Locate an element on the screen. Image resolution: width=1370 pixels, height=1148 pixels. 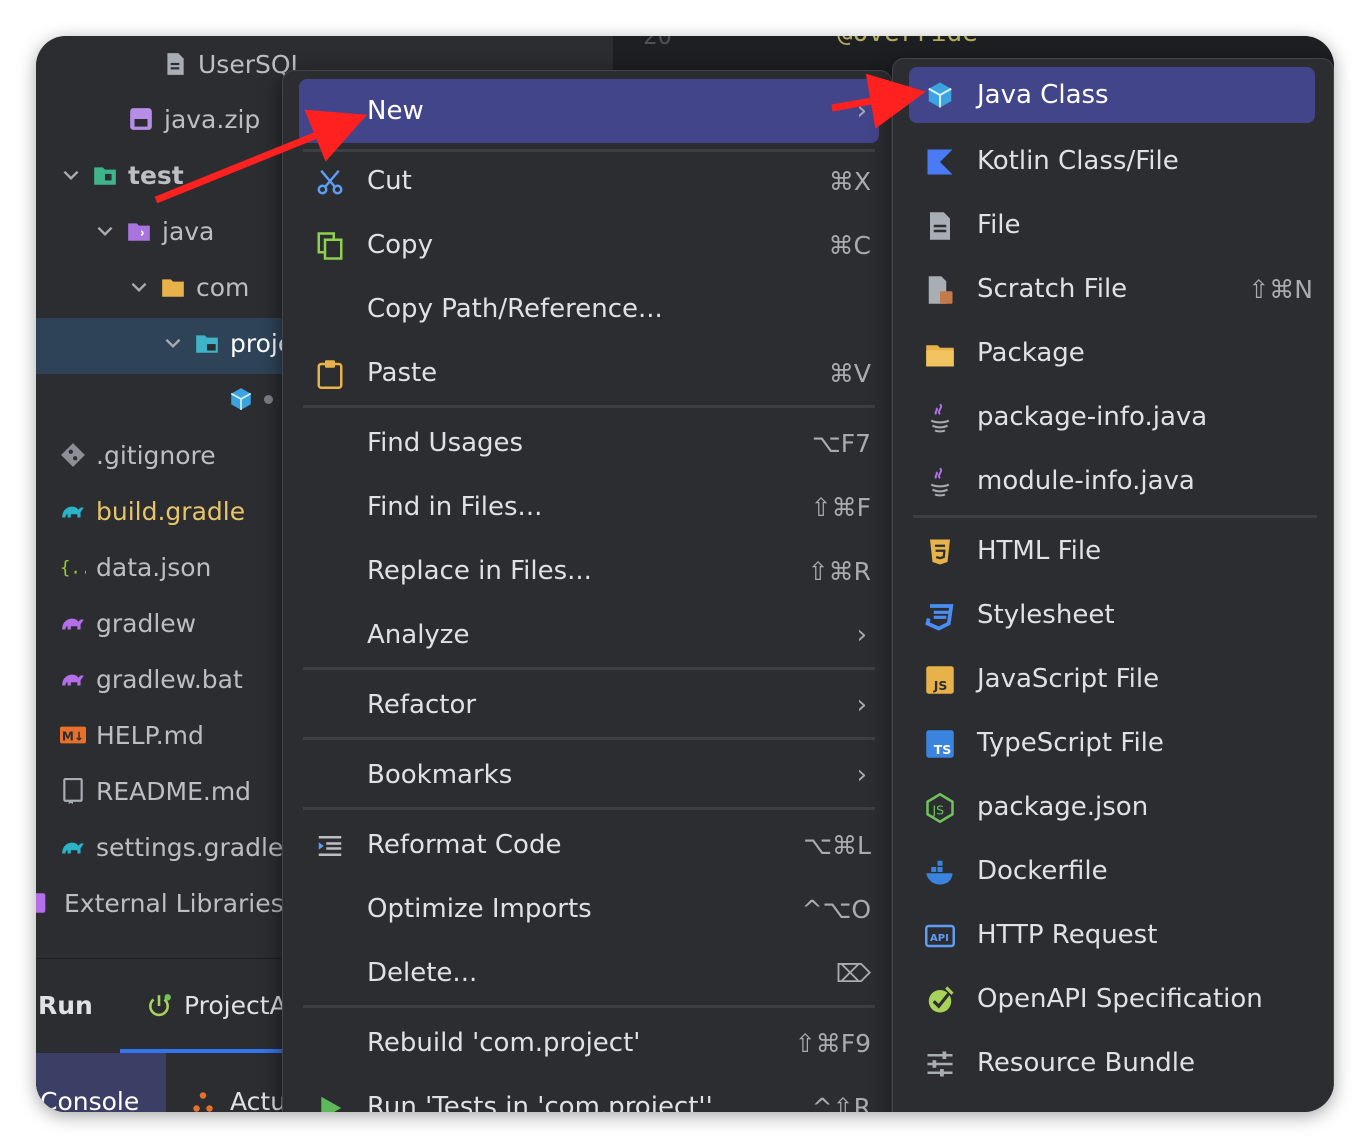
menu-item-find-usages: Find Usages ⌥F7 is located at coordinates (589, 443).